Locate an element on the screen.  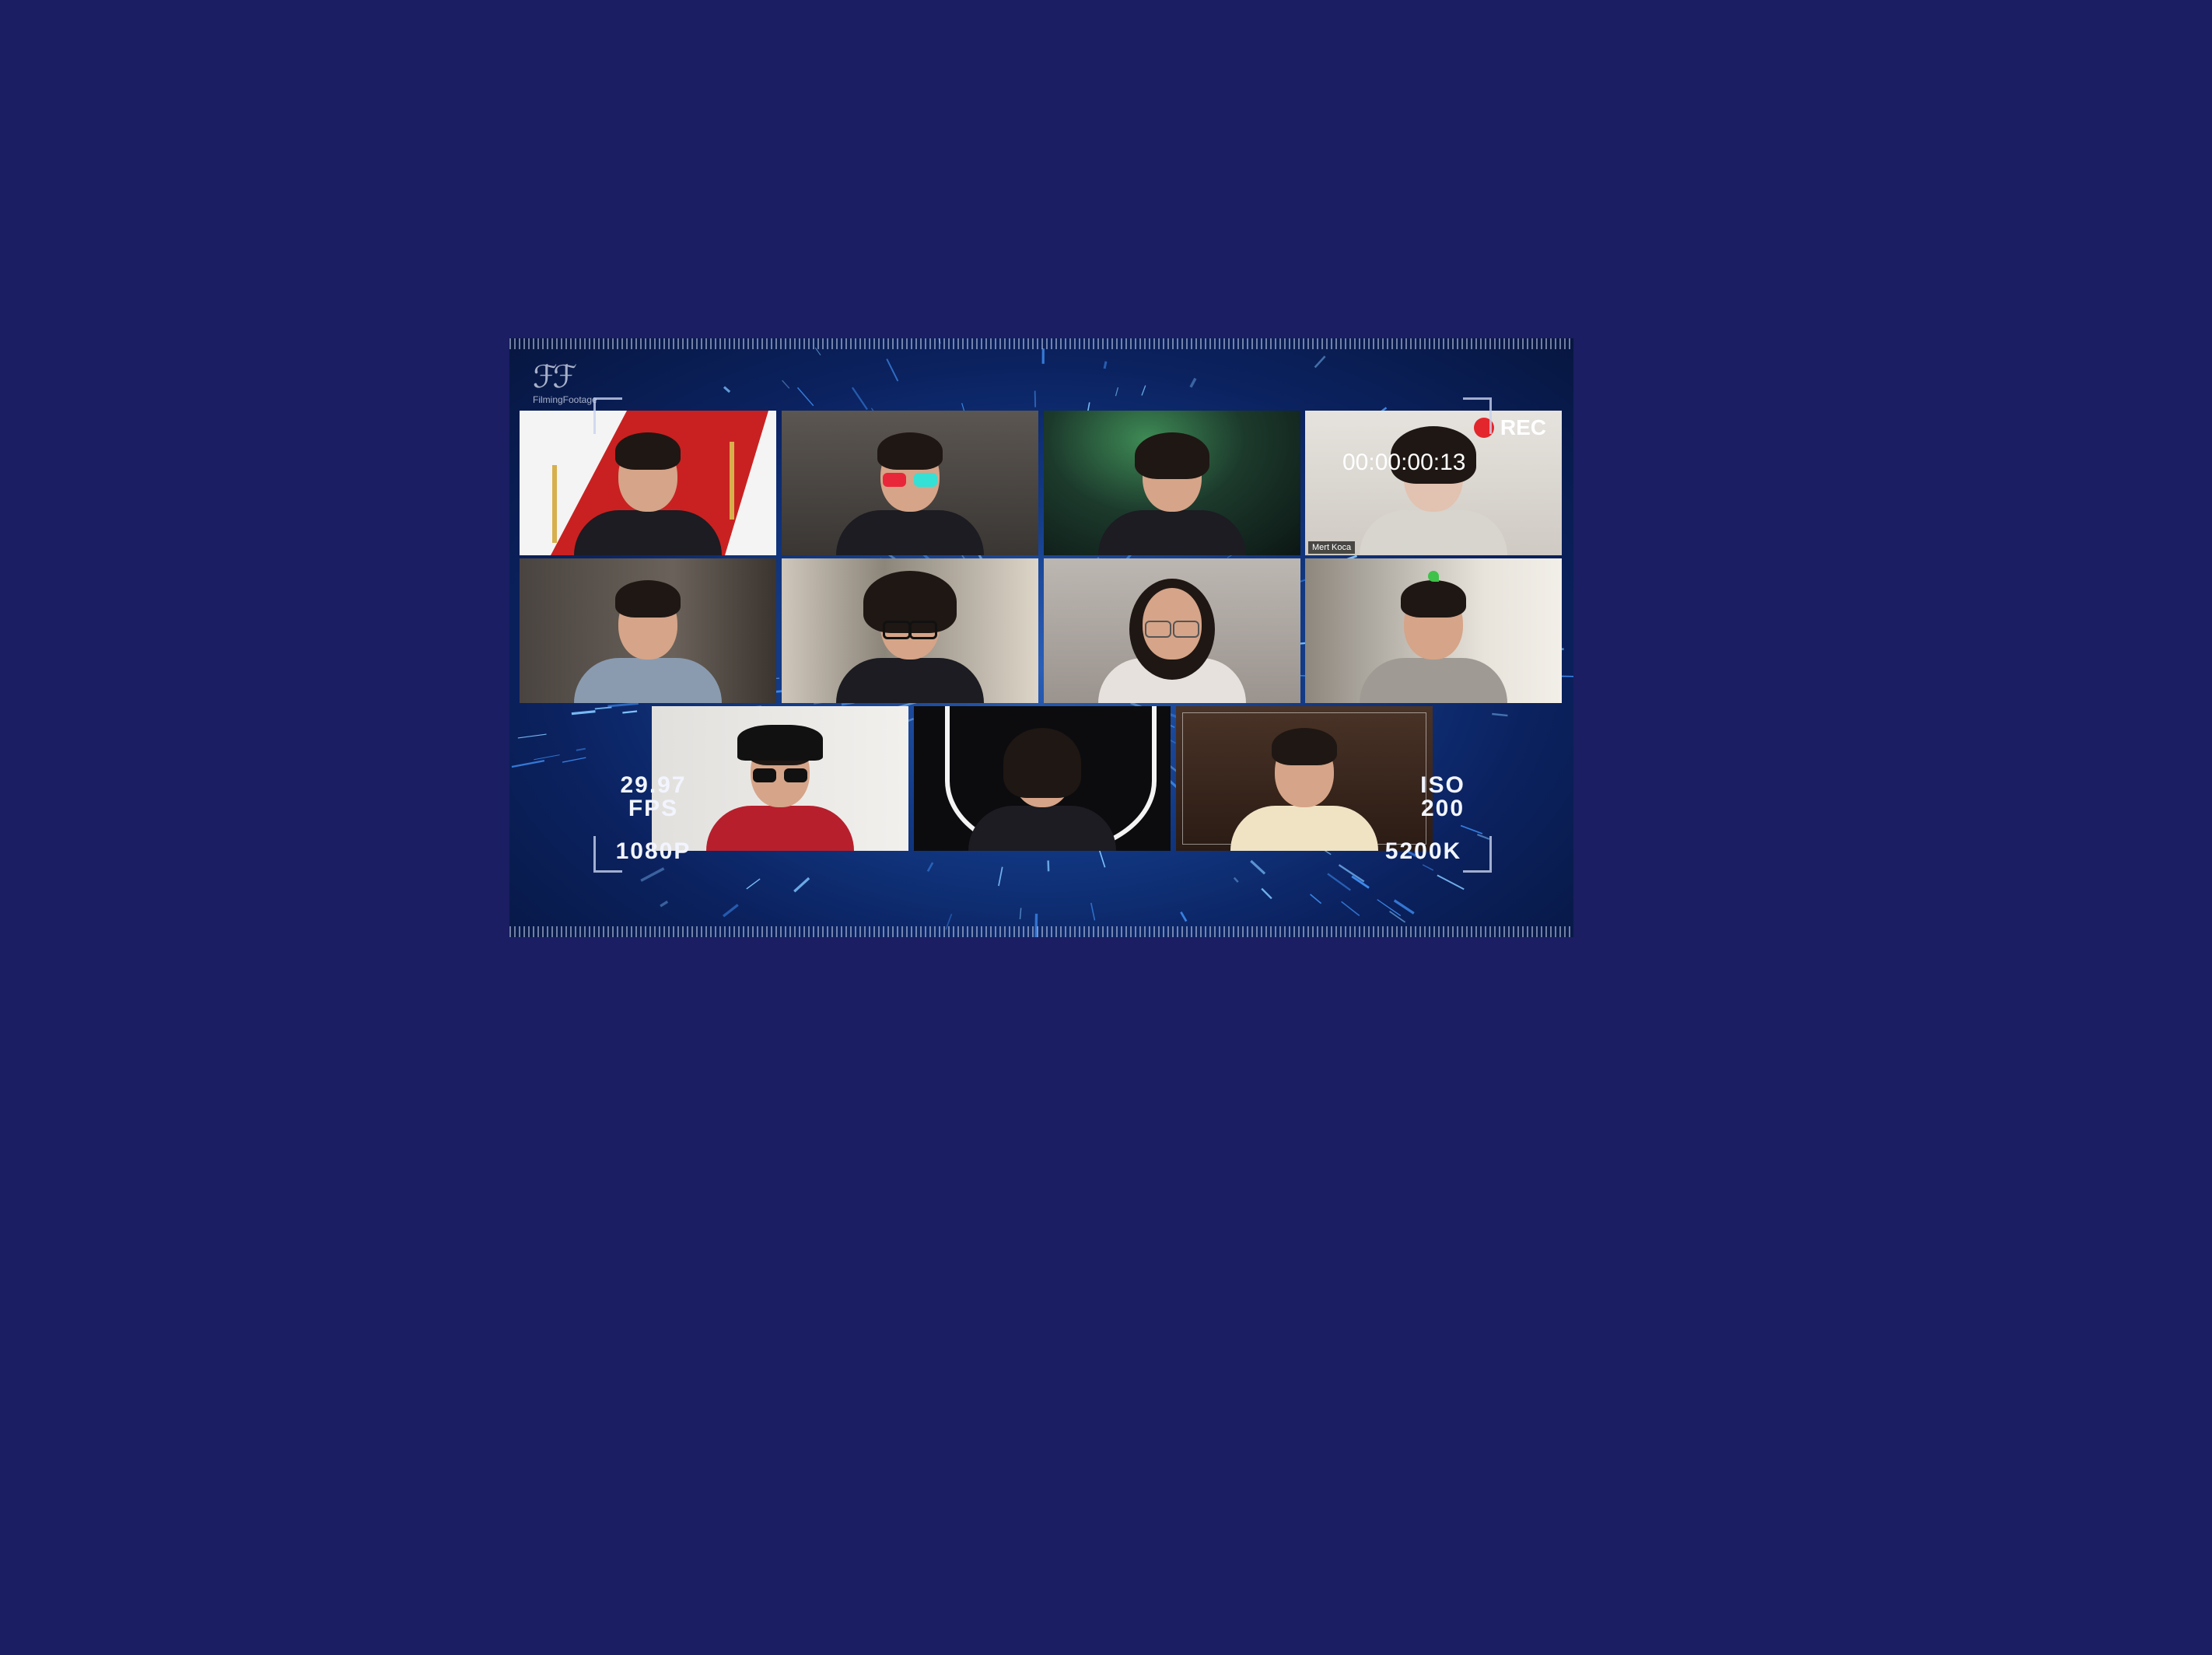
fps-readout: 29.97 FPS is located at coordinates (654, 797).